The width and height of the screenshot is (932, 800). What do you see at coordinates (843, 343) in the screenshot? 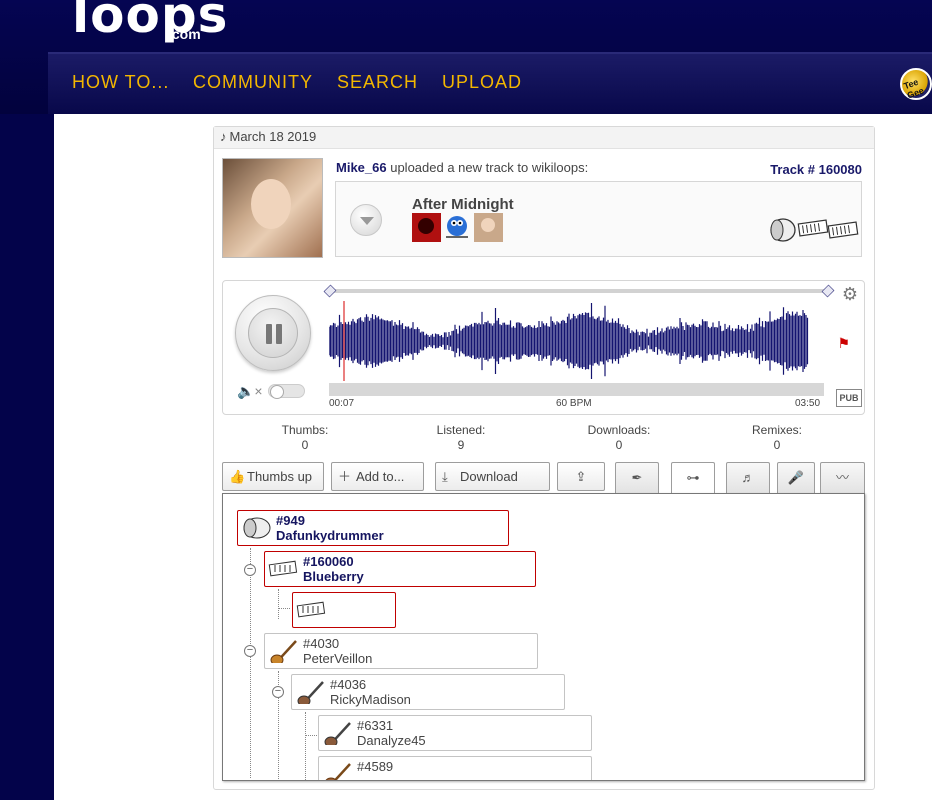
I see `flag-icon: ⚑` at bounding box center [843, 343].